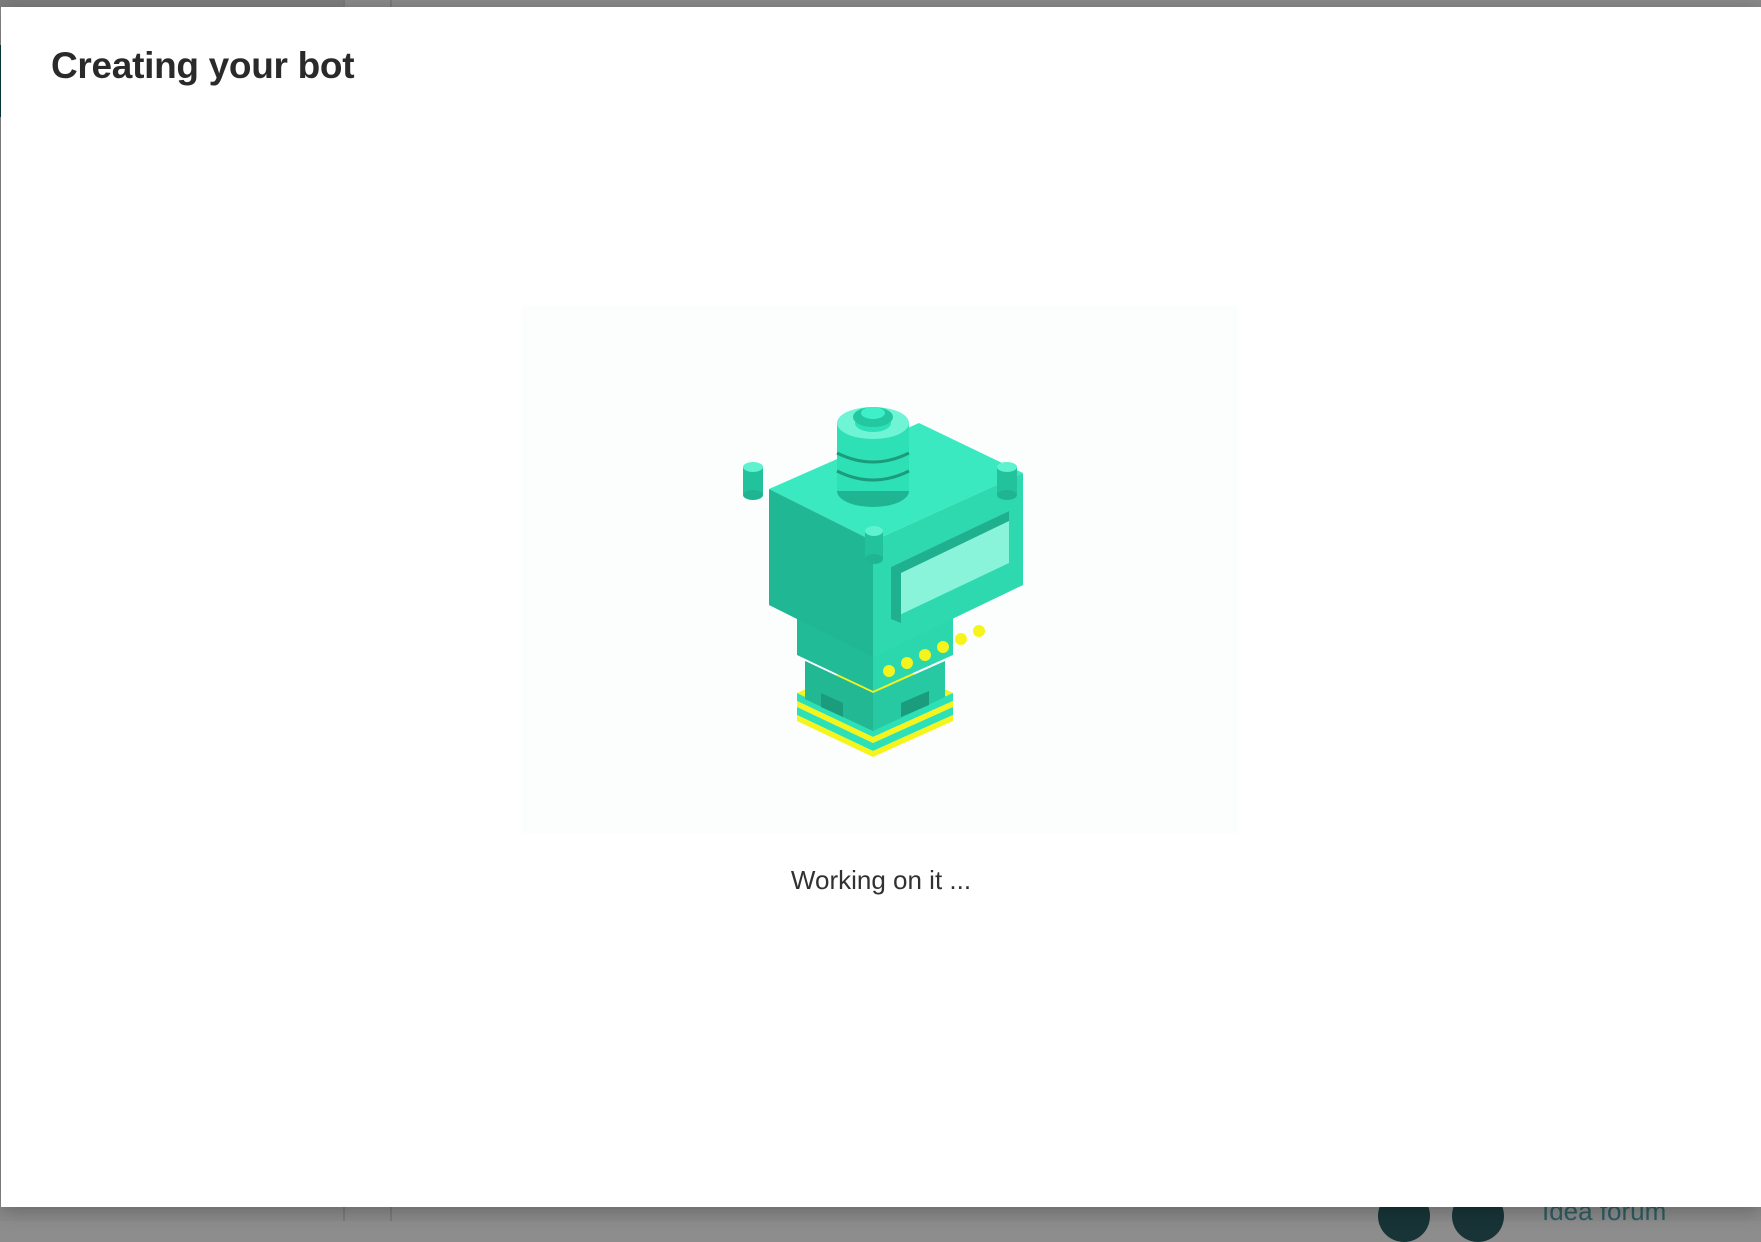 This screenshot has width=1761, height=1242. I want to click on central-cylinder, so click(873, 457).